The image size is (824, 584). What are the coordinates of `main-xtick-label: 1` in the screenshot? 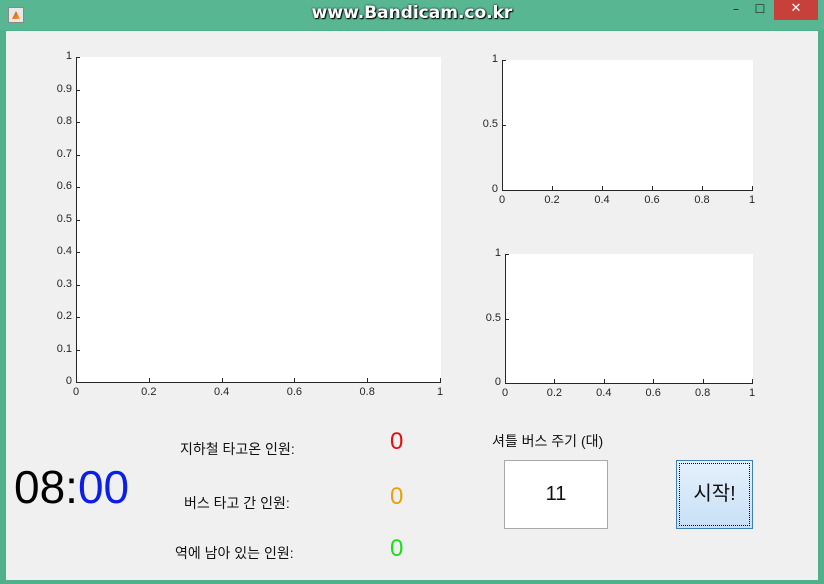 It's located at (440, 392).